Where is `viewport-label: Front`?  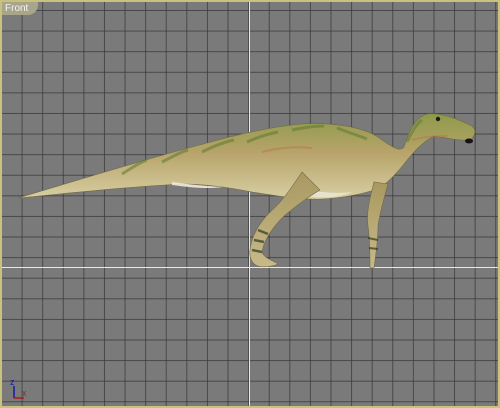
viewport-label: Front is located at coordinates (20, 8).